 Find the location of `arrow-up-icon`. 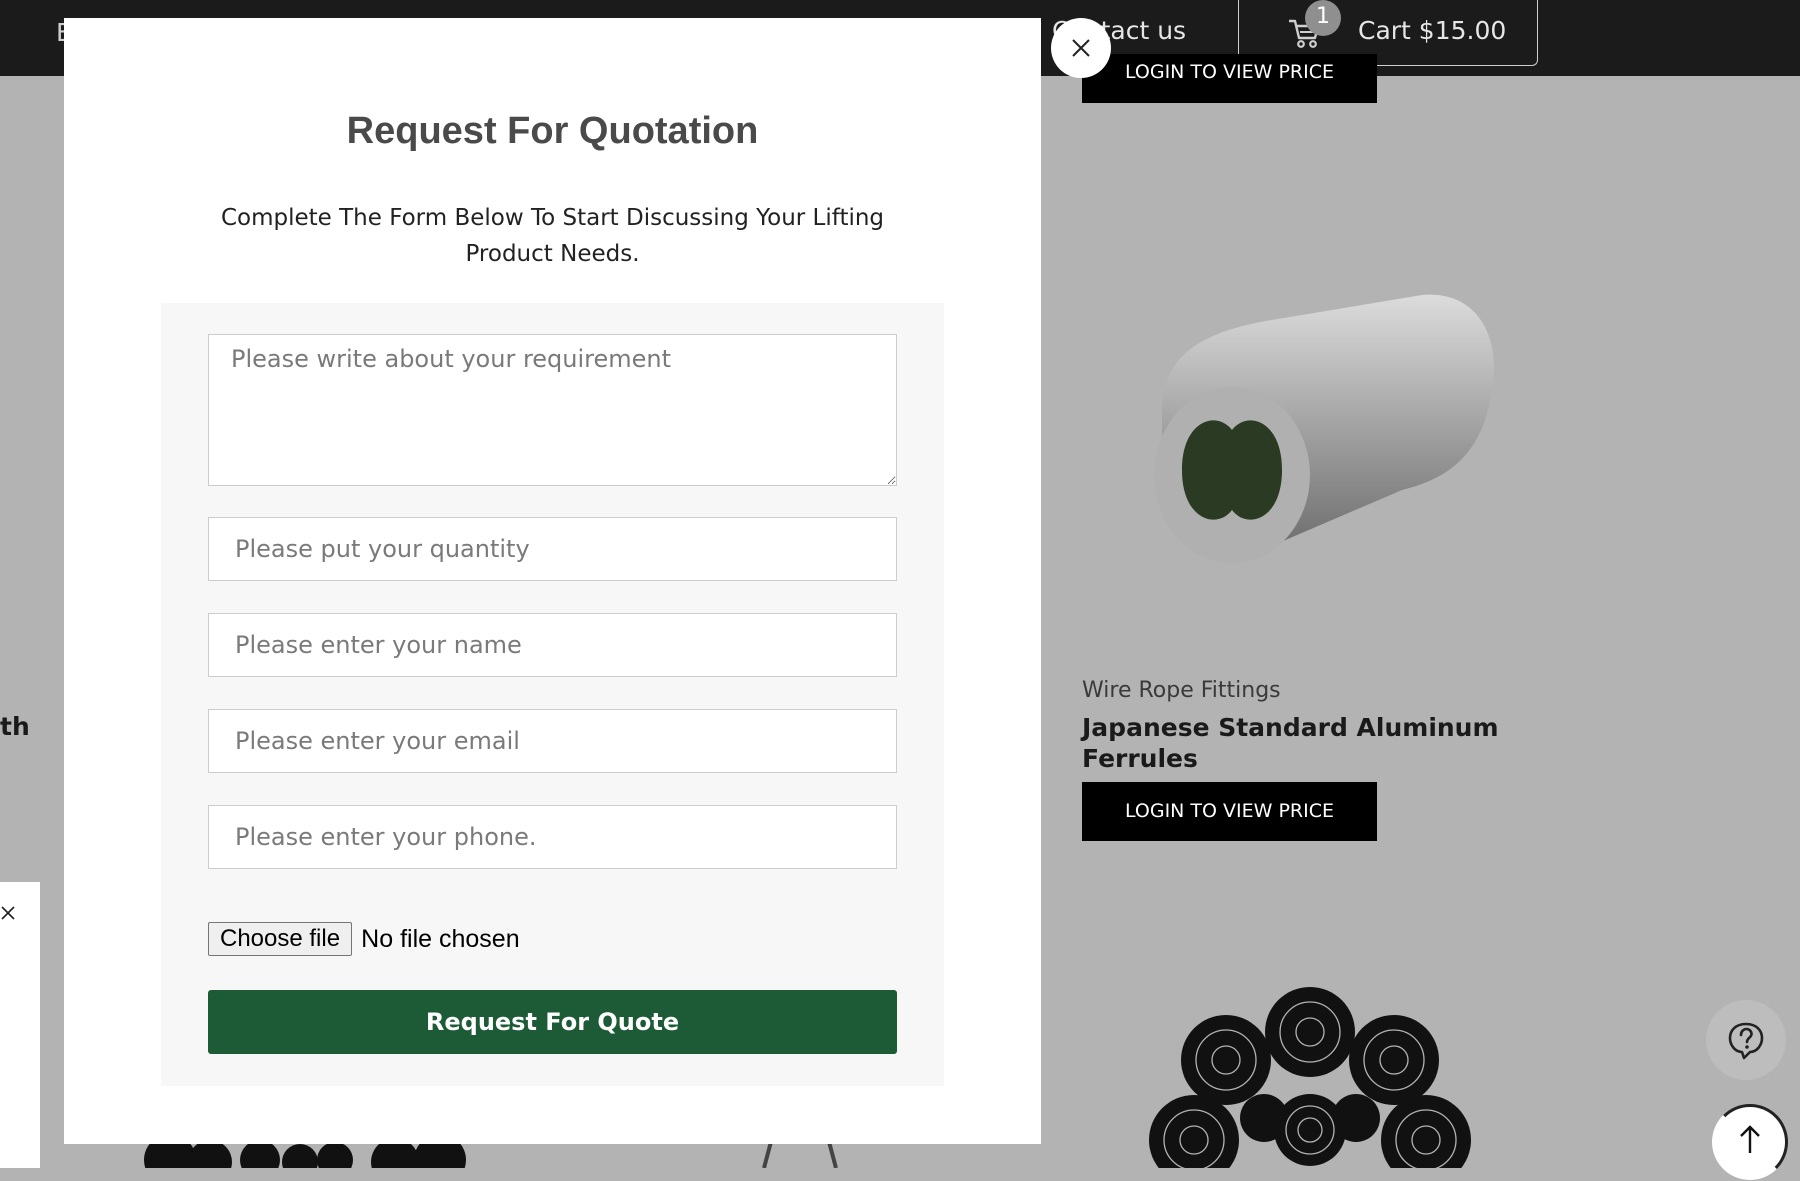

arrow-up-icon is located at coordinates (1750, 1139).